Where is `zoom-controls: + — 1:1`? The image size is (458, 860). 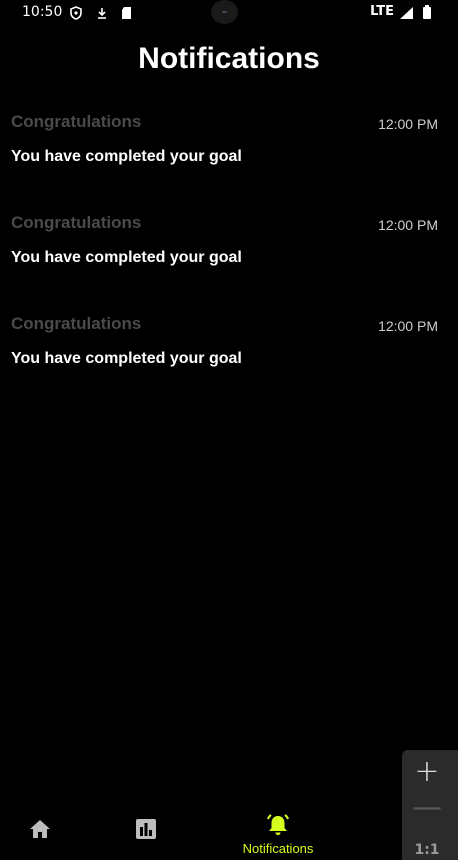 zoom-controls: + — 1:1 is located at coordinates (430, 805).